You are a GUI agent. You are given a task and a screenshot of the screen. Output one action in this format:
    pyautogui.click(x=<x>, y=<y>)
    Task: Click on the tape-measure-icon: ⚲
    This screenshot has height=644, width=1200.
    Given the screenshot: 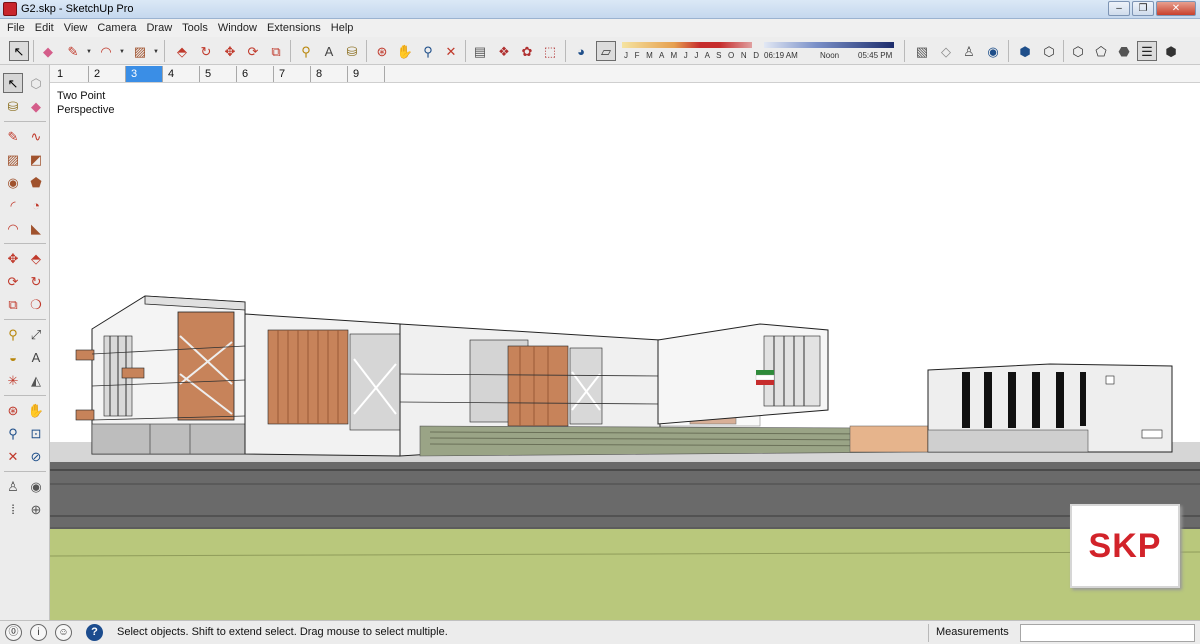 What is the action you would take?
    pyautogui.click(x=306, y=51)
    